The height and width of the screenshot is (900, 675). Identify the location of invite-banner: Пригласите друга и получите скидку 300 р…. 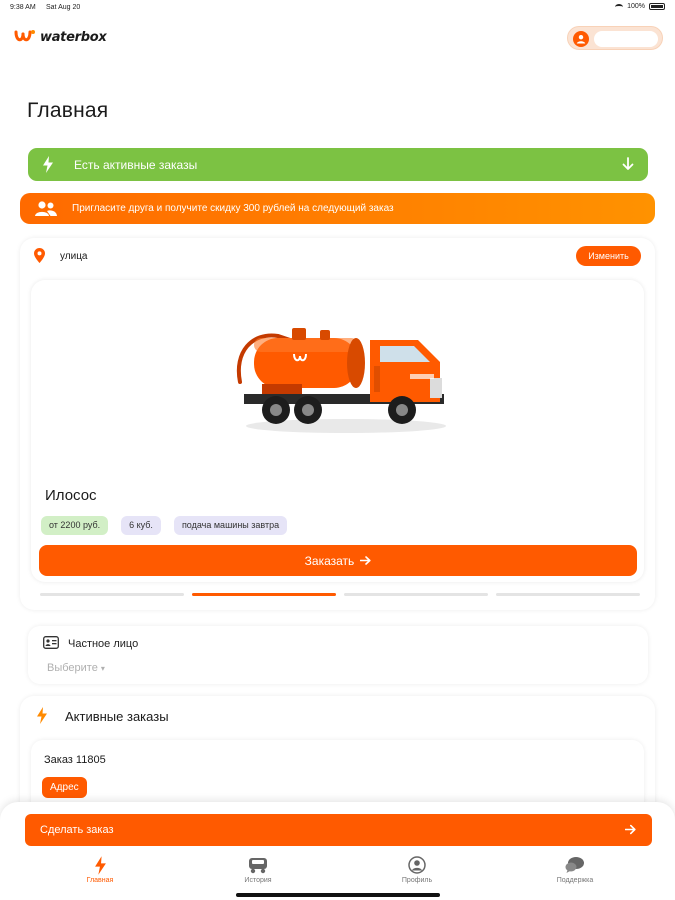
(337, 208).